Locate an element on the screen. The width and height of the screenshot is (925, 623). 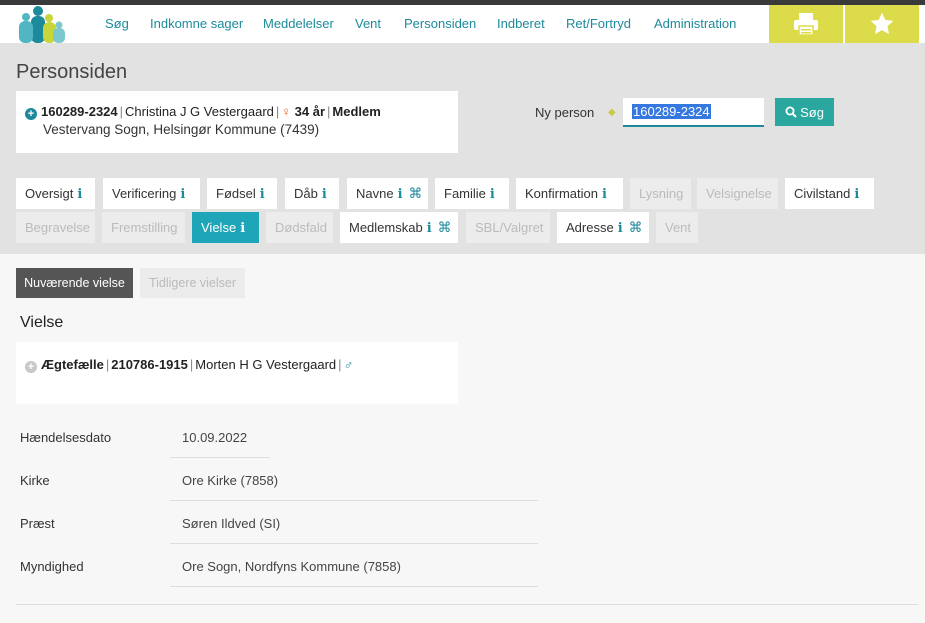
tab-doedsfald: Dødsfald is located at coordinates (299, 227).